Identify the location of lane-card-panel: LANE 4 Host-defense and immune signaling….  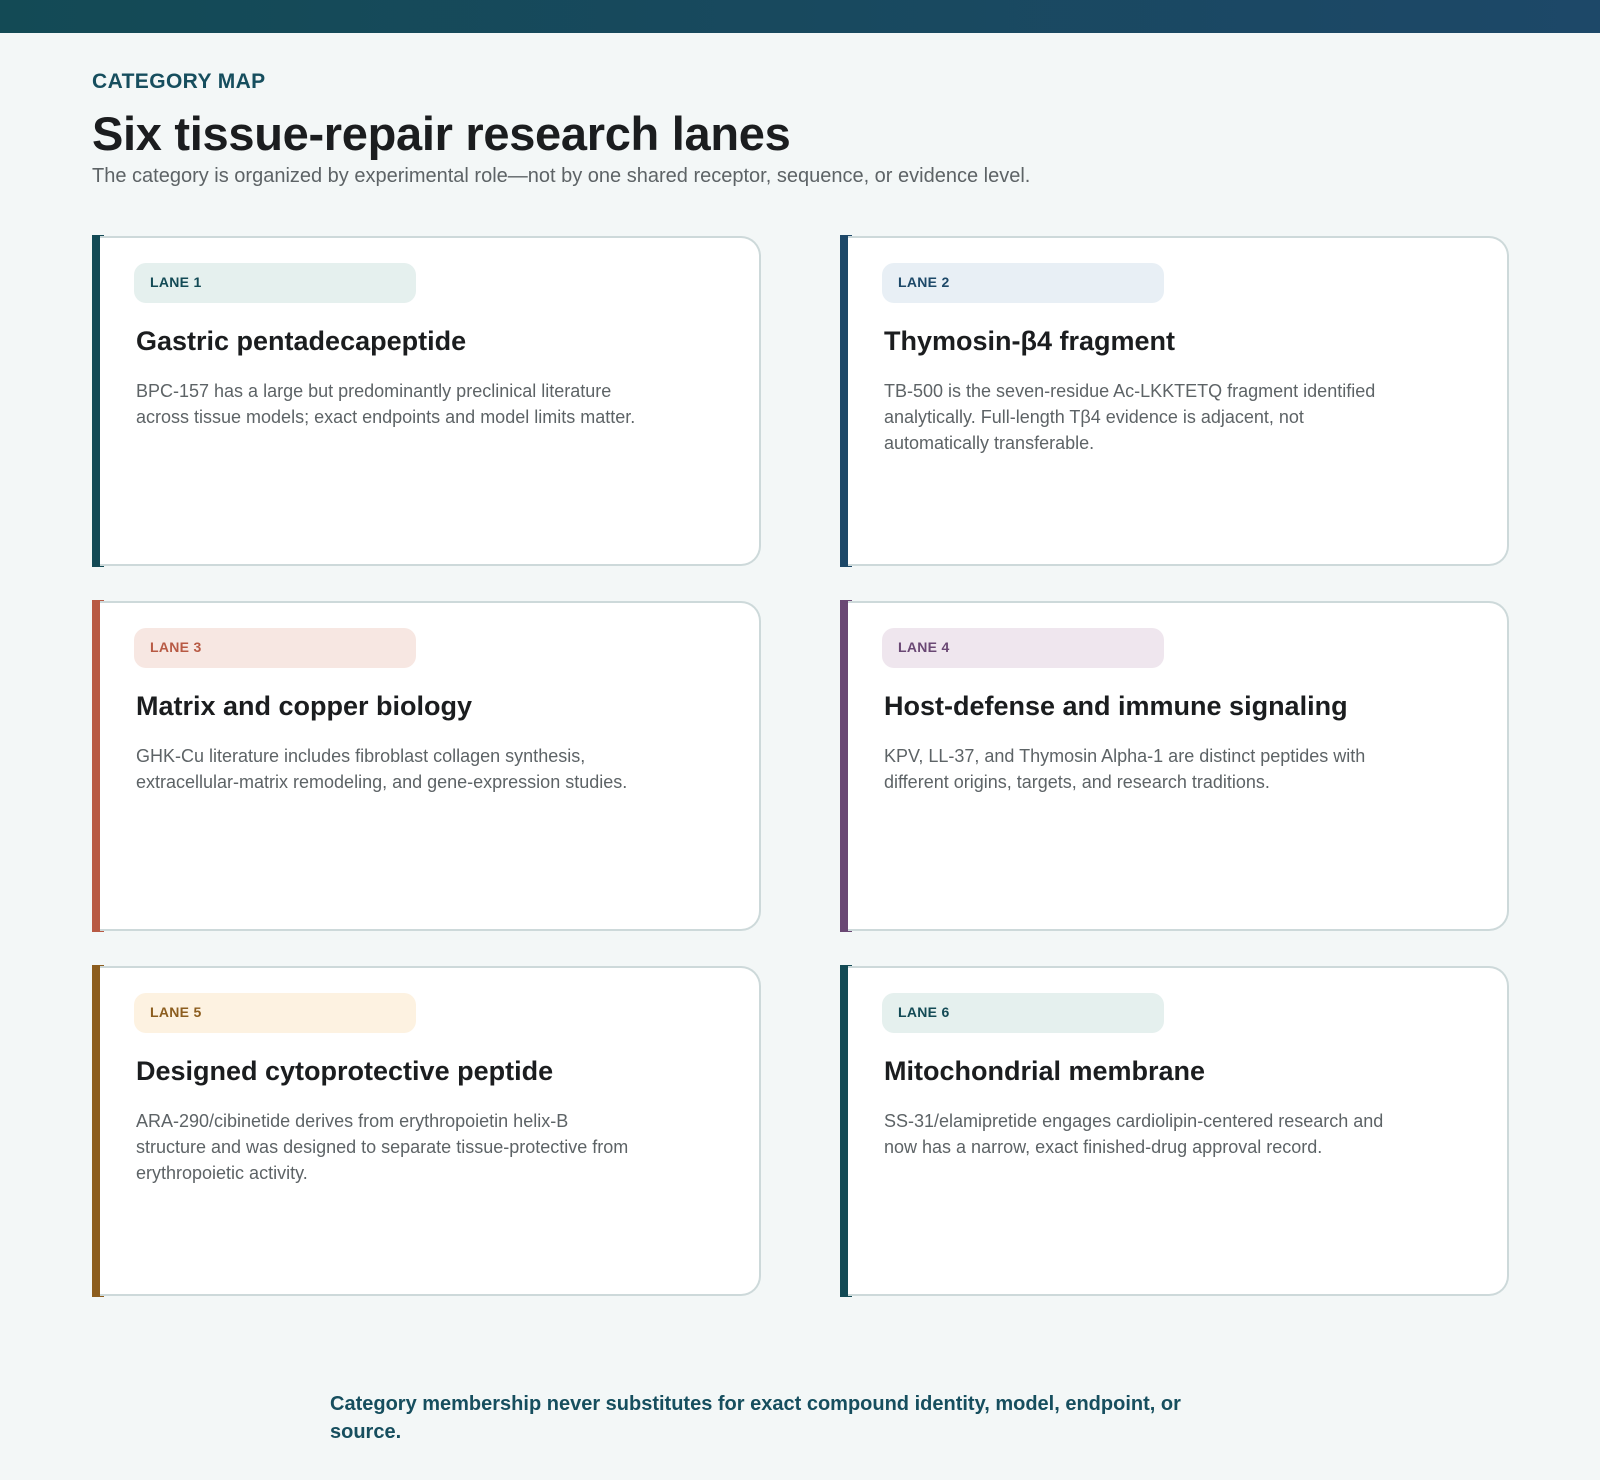
(1178, 766).